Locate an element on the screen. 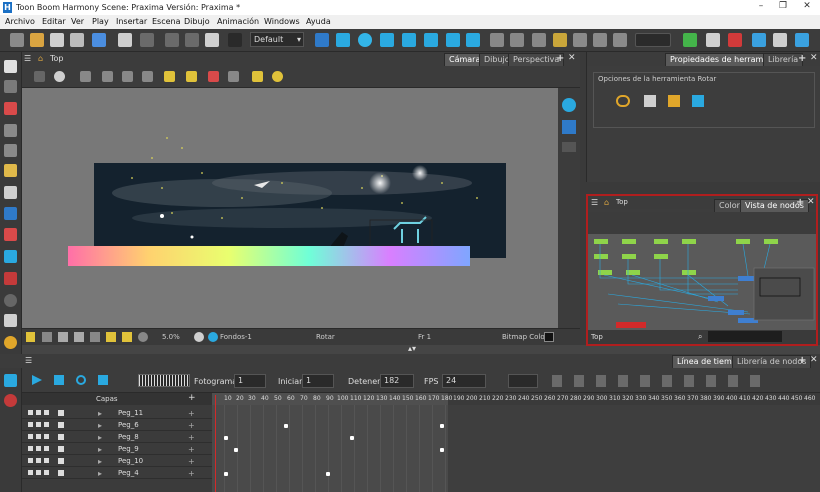 The image size is (820, 492). copy-icon is located at coordinates (192, 40).